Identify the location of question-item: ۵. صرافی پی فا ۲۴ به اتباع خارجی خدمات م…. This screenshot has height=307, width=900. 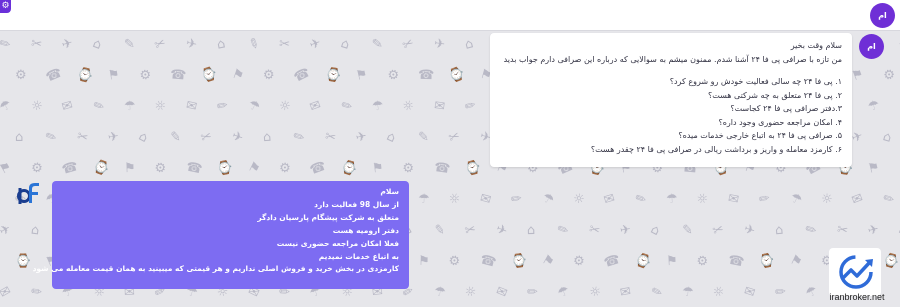
(760, 135).